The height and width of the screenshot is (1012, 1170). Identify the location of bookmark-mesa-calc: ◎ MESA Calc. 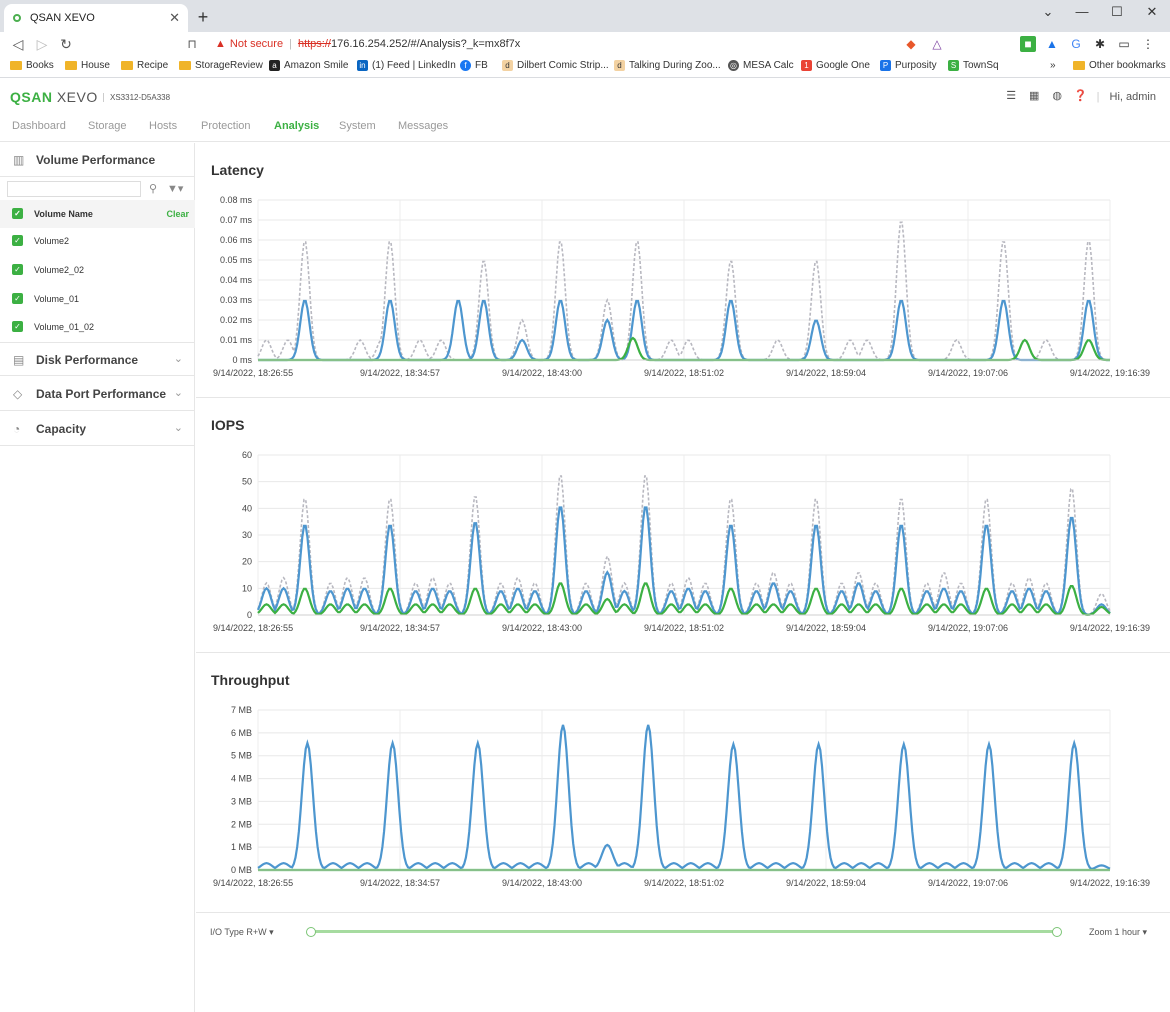
(761, 65).